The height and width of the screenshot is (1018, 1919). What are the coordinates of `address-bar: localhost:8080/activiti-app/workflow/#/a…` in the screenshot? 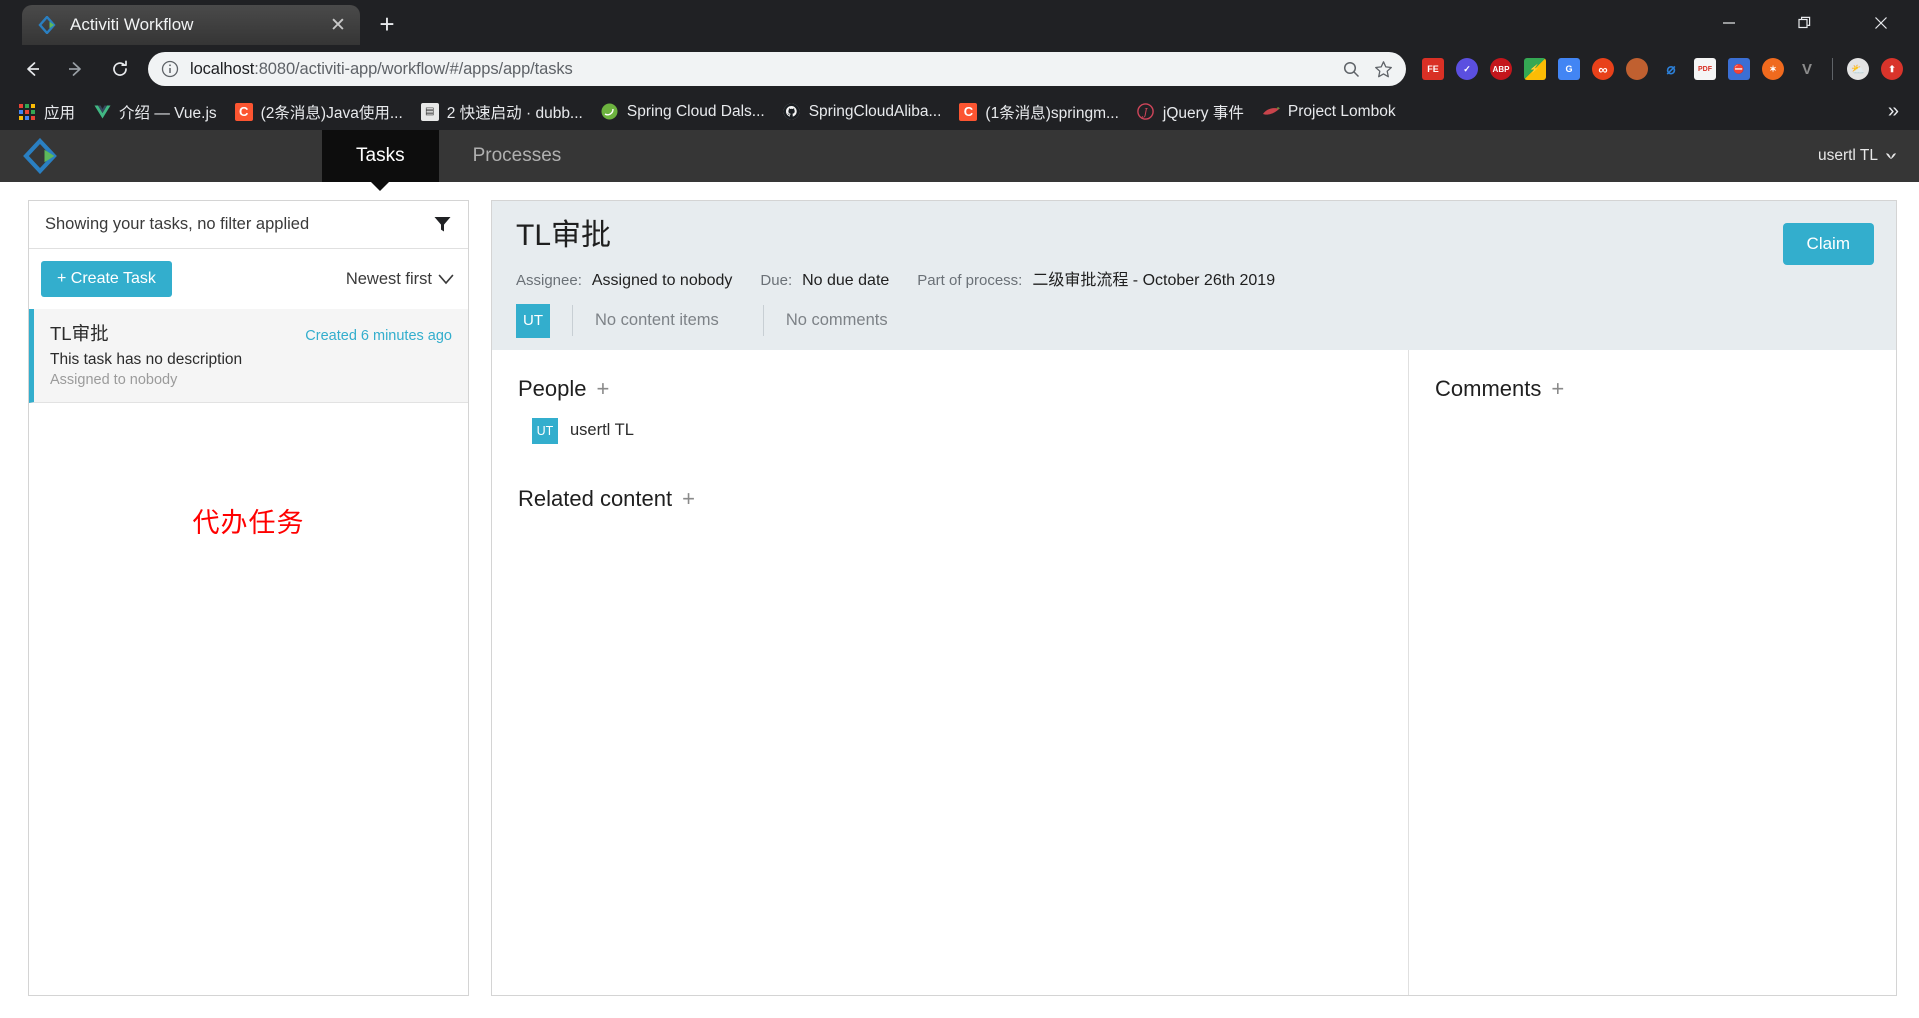 It's located at (777, 69).